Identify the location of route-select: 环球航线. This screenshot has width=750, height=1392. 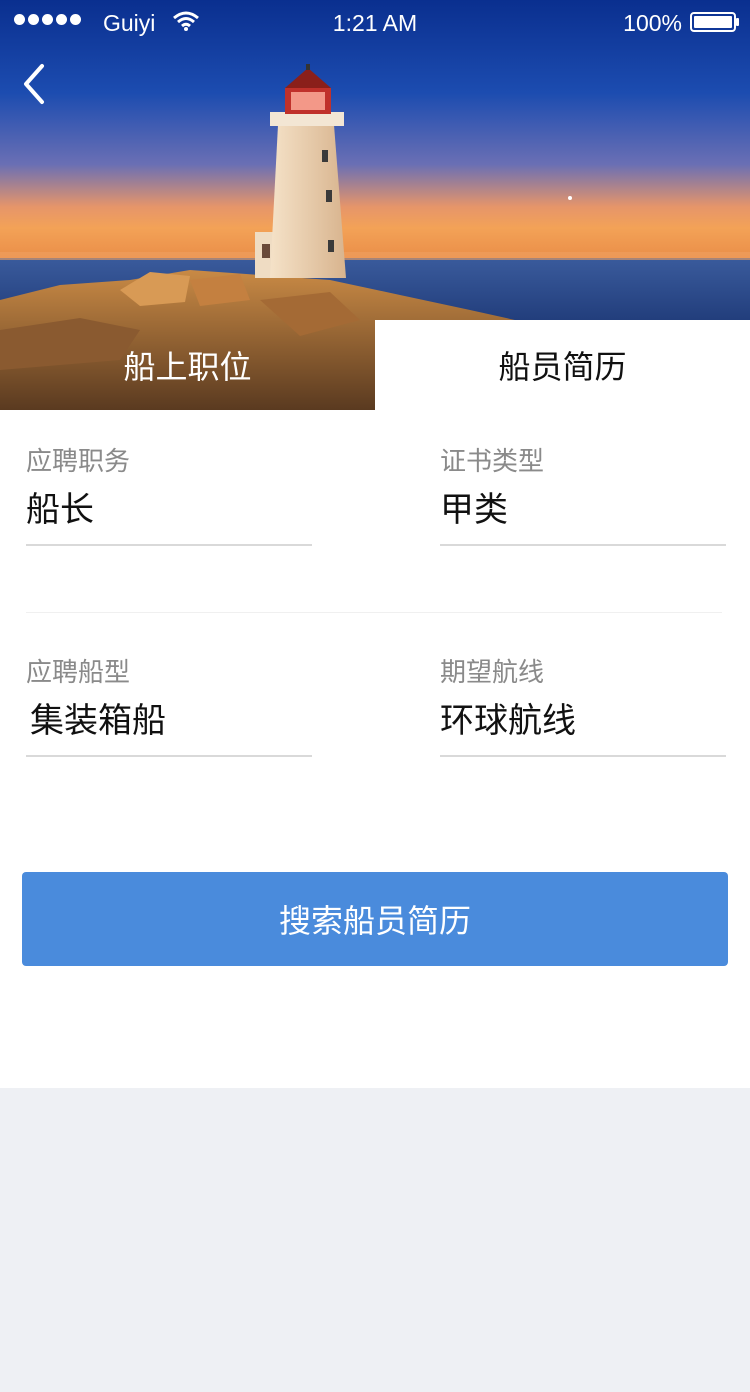
(583, 725).